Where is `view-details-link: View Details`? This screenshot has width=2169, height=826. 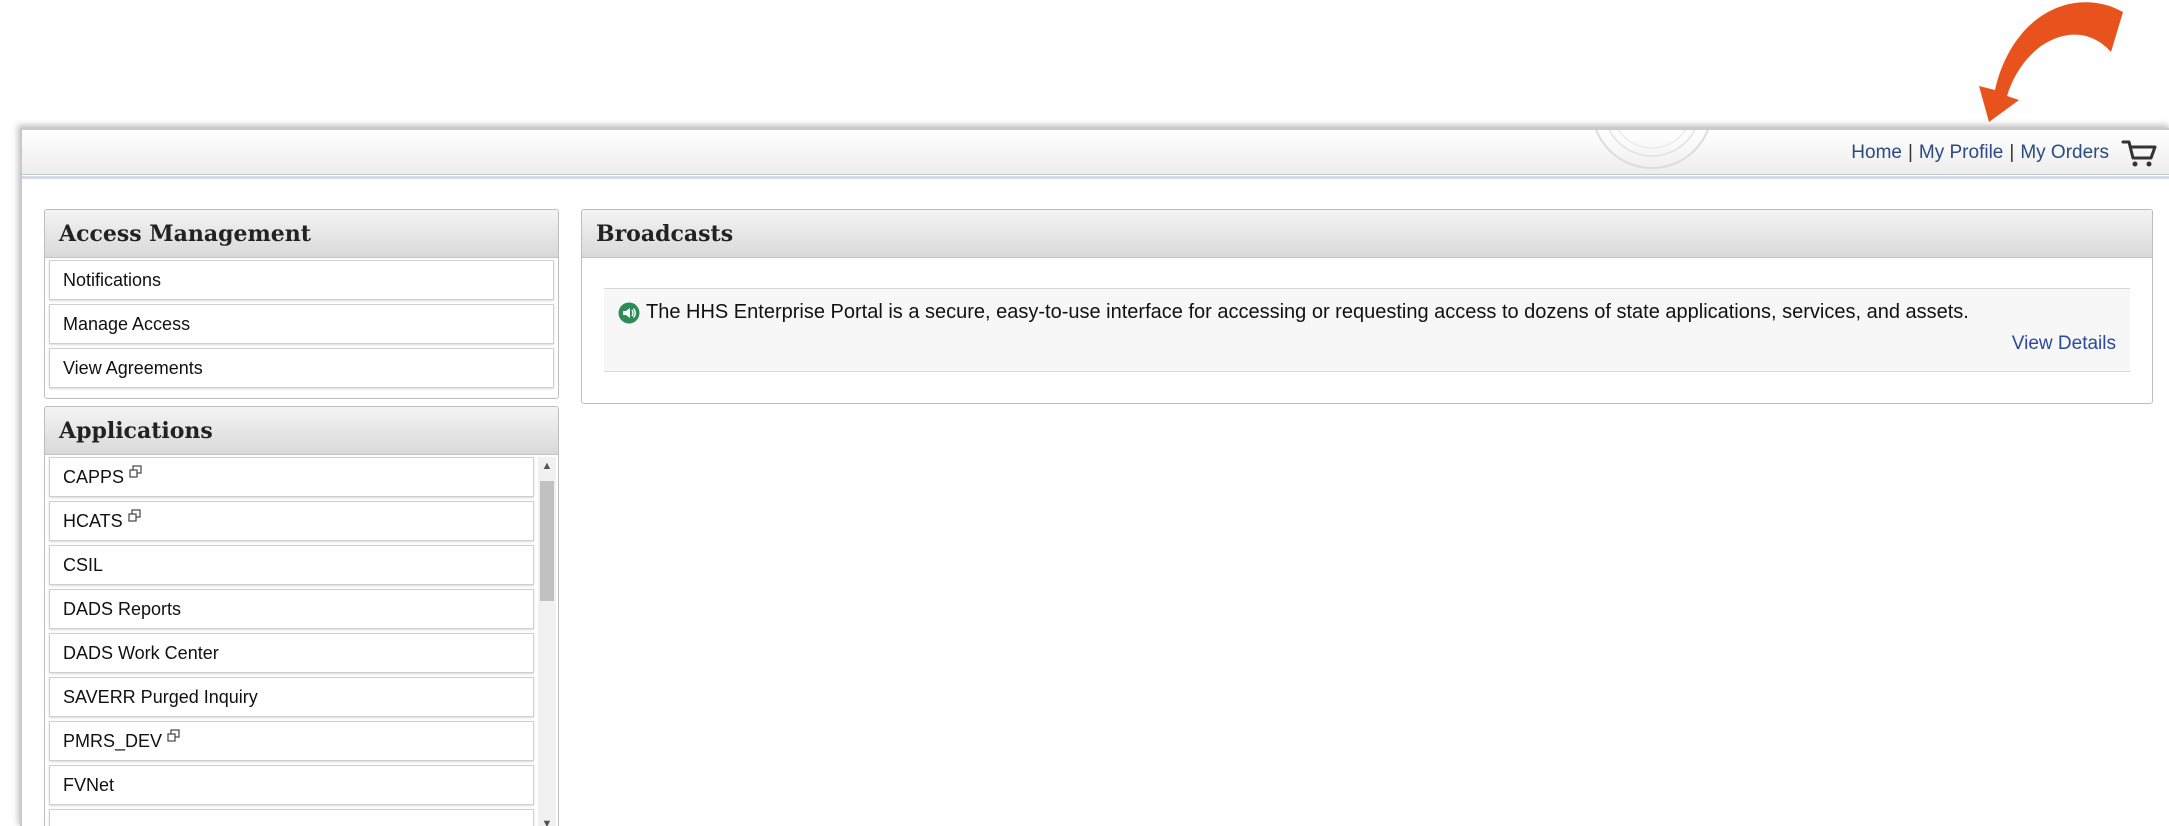
view-details-link: View Details is located at coordinates (2064, 344).